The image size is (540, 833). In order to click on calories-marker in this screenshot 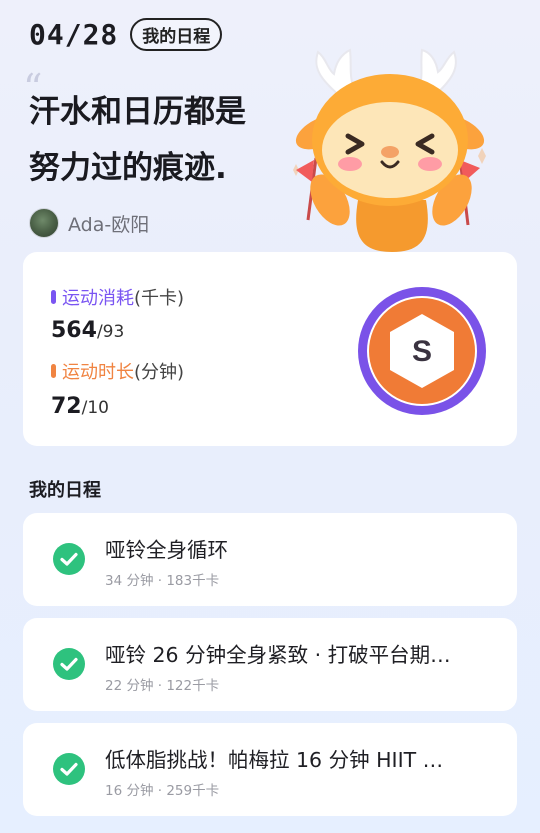, I will do `click(53, 297)`.